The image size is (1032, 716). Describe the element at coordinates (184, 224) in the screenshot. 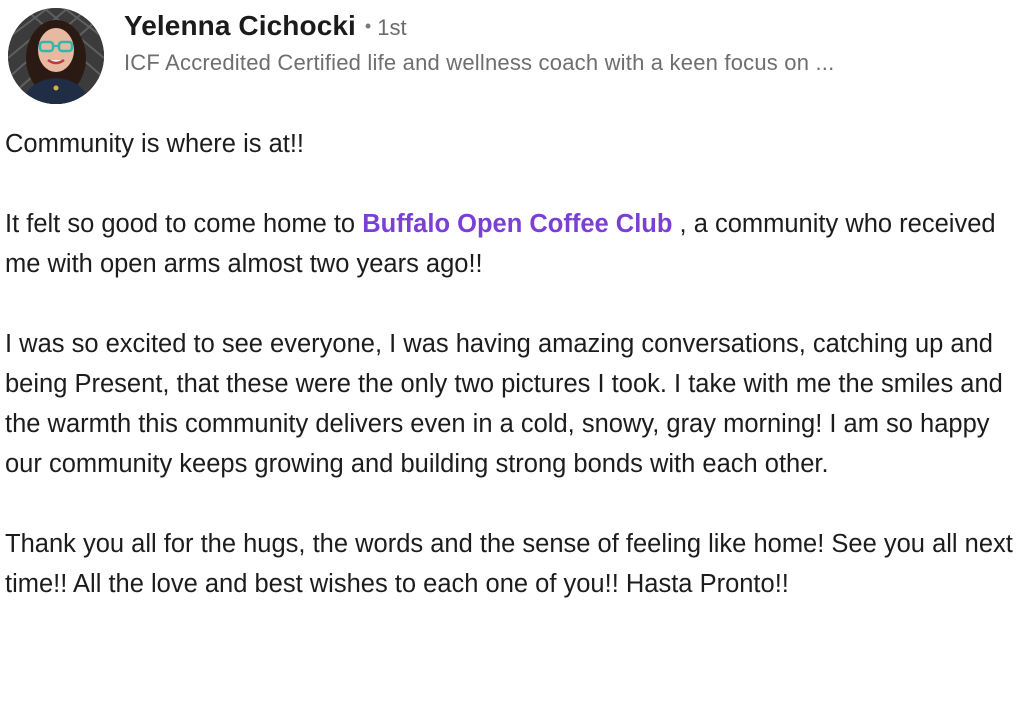

I see `paragraph-2-before: It felt so good to come home to` at that location.